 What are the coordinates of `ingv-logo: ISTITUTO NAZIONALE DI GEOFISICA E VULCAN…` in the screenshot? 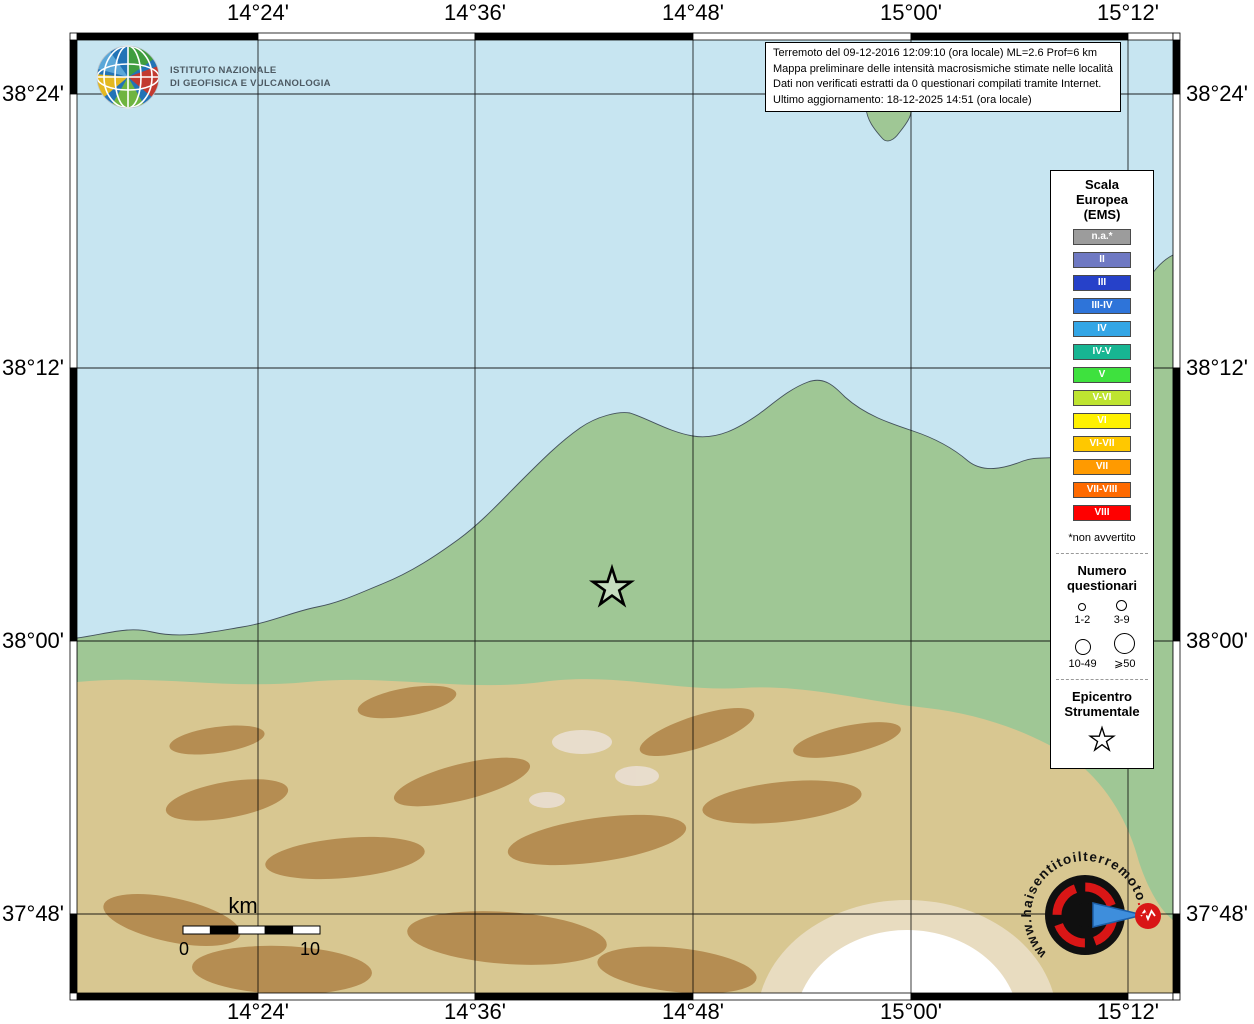 It's located at (213, 77).